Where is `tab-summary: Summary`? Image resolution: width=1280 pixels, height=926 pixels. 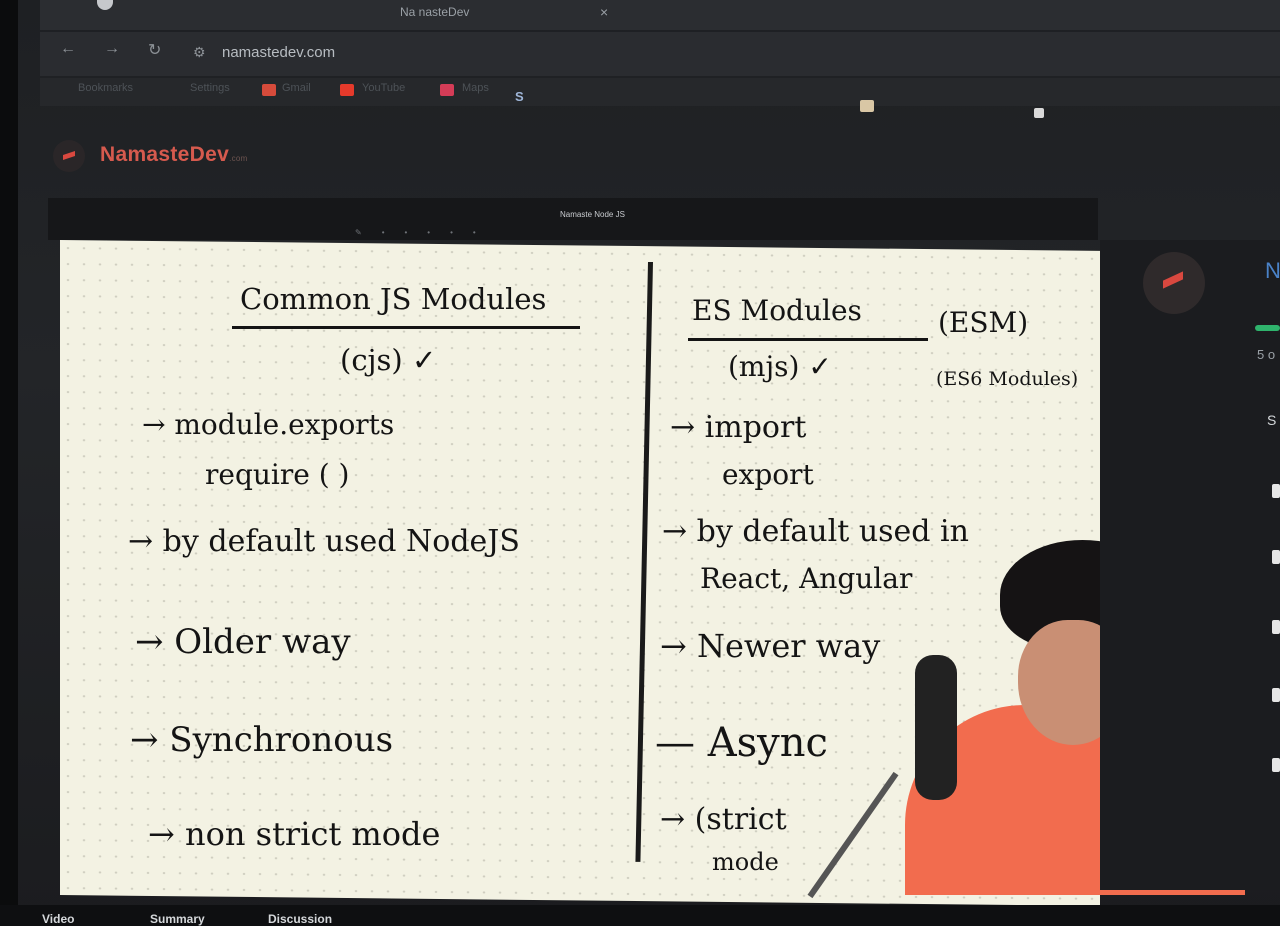 tab-summary: Summary is located at coordinates (177, 919).